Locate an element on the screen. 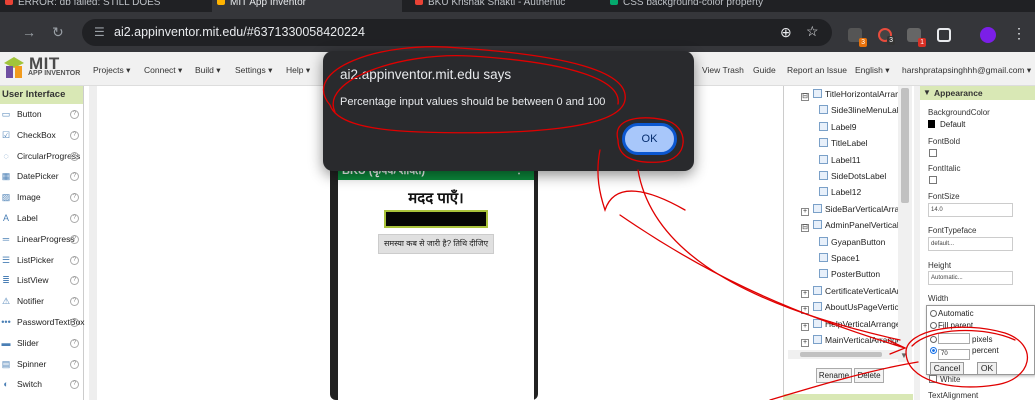  phone-heading: मदद पाएँ। is located at coordinates (436, 198).